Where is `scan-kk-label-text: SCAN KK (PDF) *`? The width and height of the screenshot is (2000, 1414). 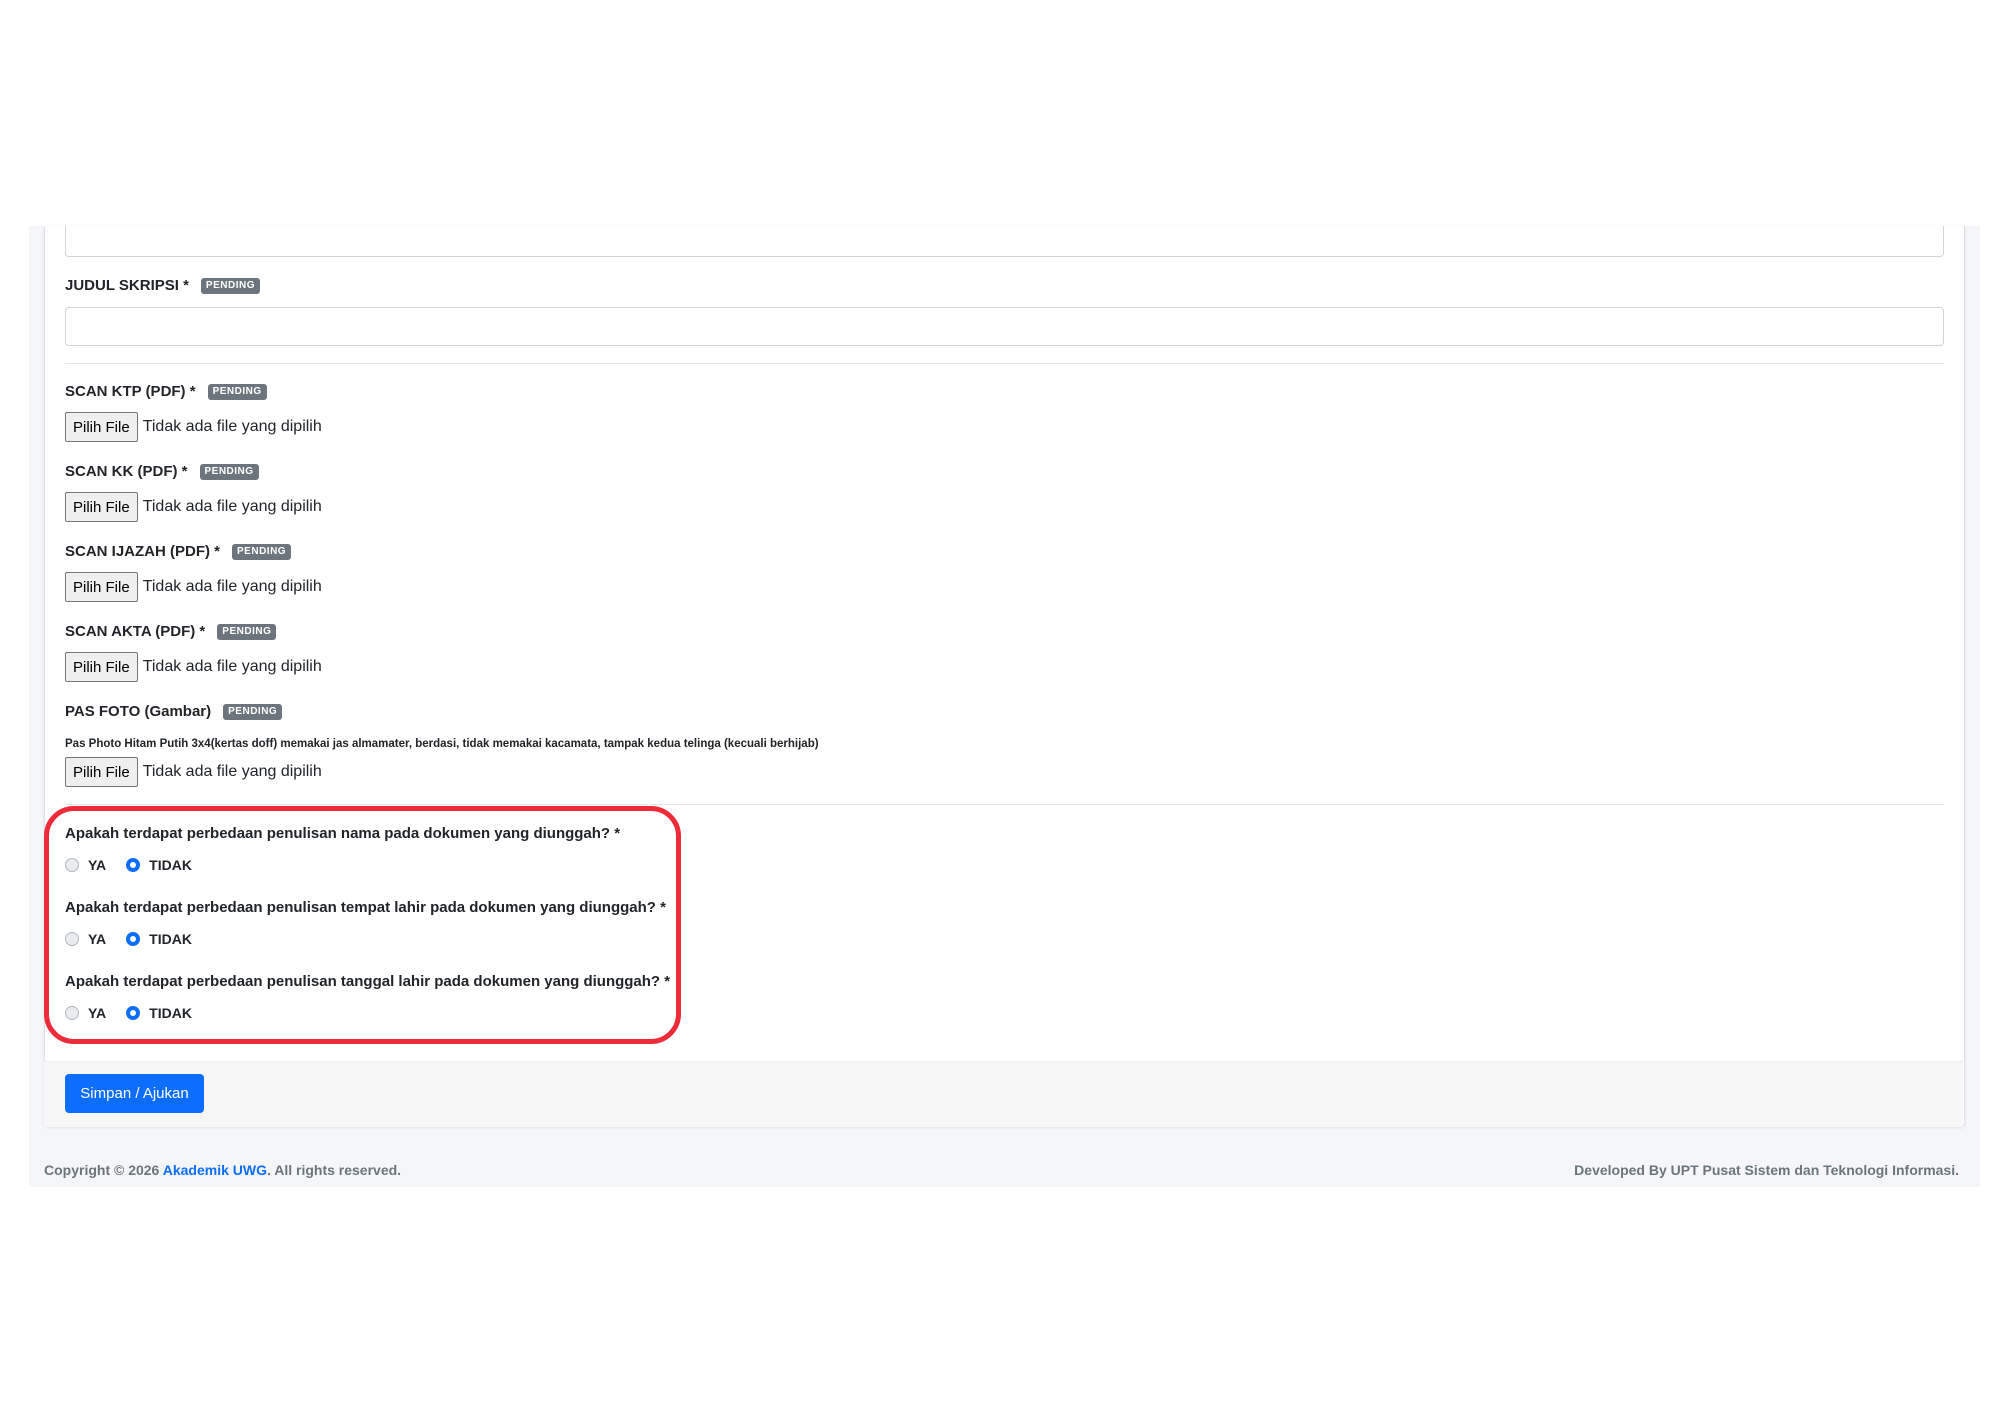
scan-kk-label-text: SCAN KK (PDF) * is located at coordinates (126, 471).